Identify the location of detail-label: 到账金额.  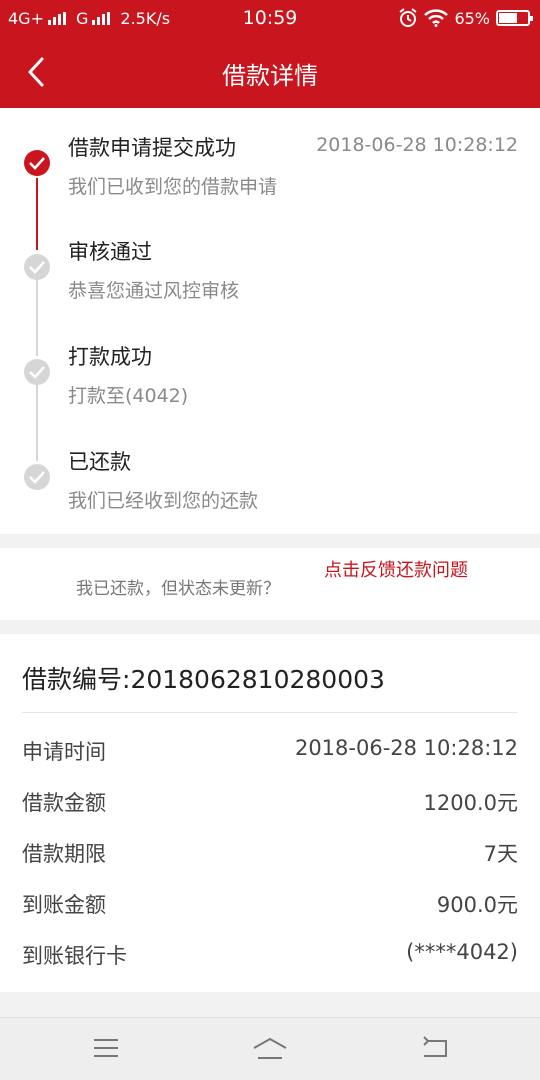
(64, 905).